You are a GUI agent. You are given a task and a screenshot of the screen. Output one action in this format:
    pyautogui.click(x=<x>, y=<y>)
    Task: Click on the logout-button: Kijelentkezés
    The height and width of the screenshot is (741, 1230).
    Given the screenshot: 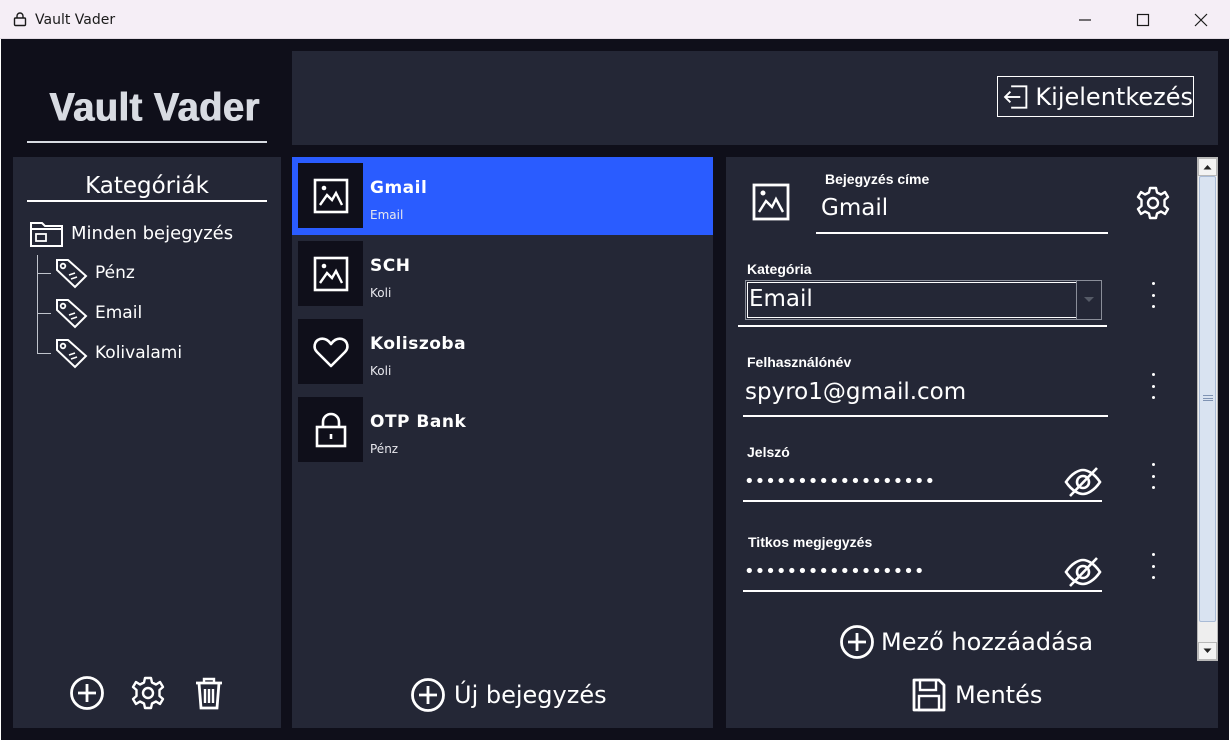 What is the action you would take?
    pyautogui.click(x=1095, y=96)
    